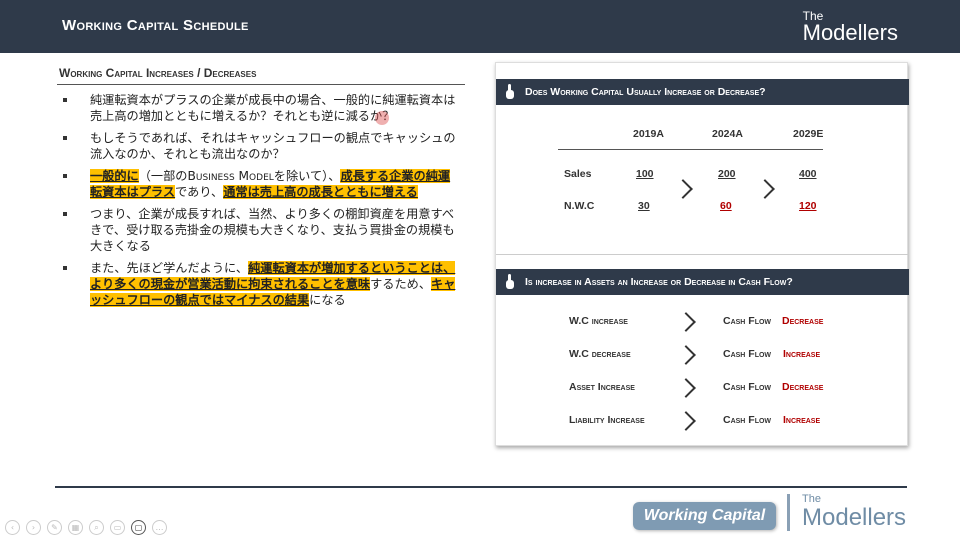 This screenshot has width=960, height=540. I want to click on column-header: 2024A, so click(727, 134).